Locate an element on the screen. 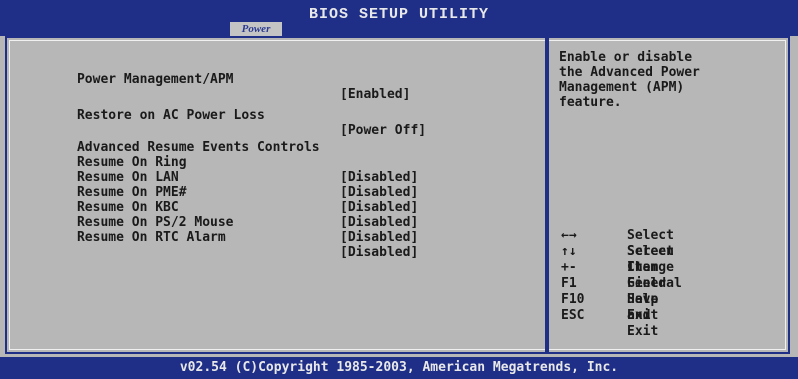 Image resolution: width=798 pixels, height=379 pixels. setting-label: Power Management/APM is located at coordinates (155, 79).